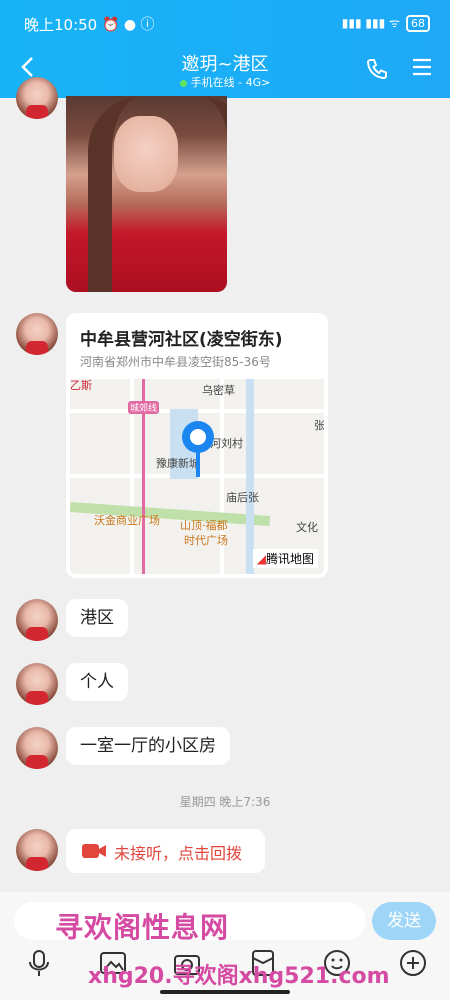  I want to click on plus-icon, so click(413, 963).